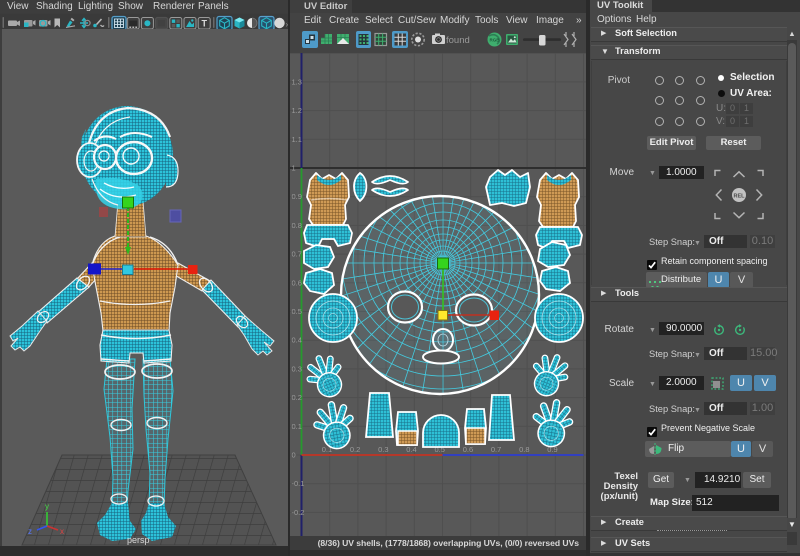 The image size is (800, 556). Describe the element at coordinates (47, 506) in the screenshot. I see `svg-text: y` at that location.